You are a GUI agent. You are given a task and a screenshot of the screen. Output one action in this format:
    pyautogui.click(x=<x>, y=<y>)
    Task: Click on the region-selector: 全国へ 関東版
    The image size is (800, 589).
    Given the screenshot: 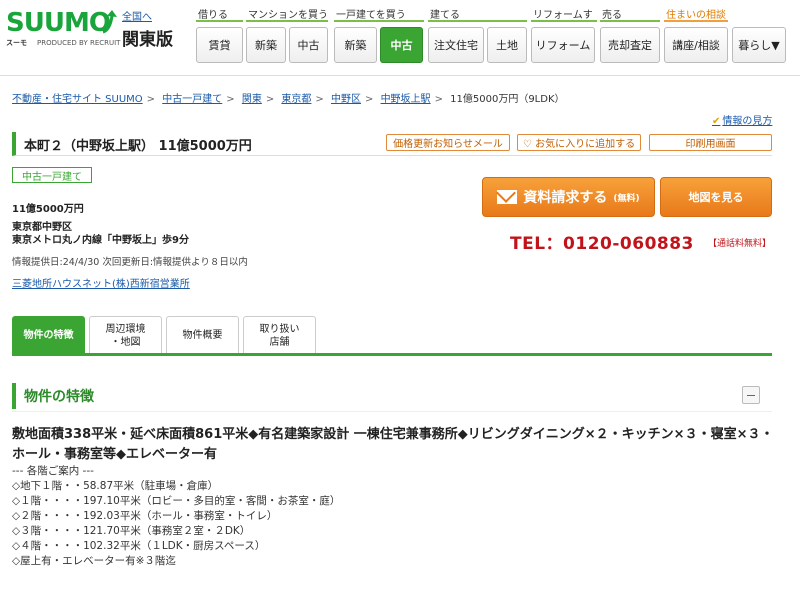 What is the action you would take?
    pyautogui.click(x=147, y=29)
    